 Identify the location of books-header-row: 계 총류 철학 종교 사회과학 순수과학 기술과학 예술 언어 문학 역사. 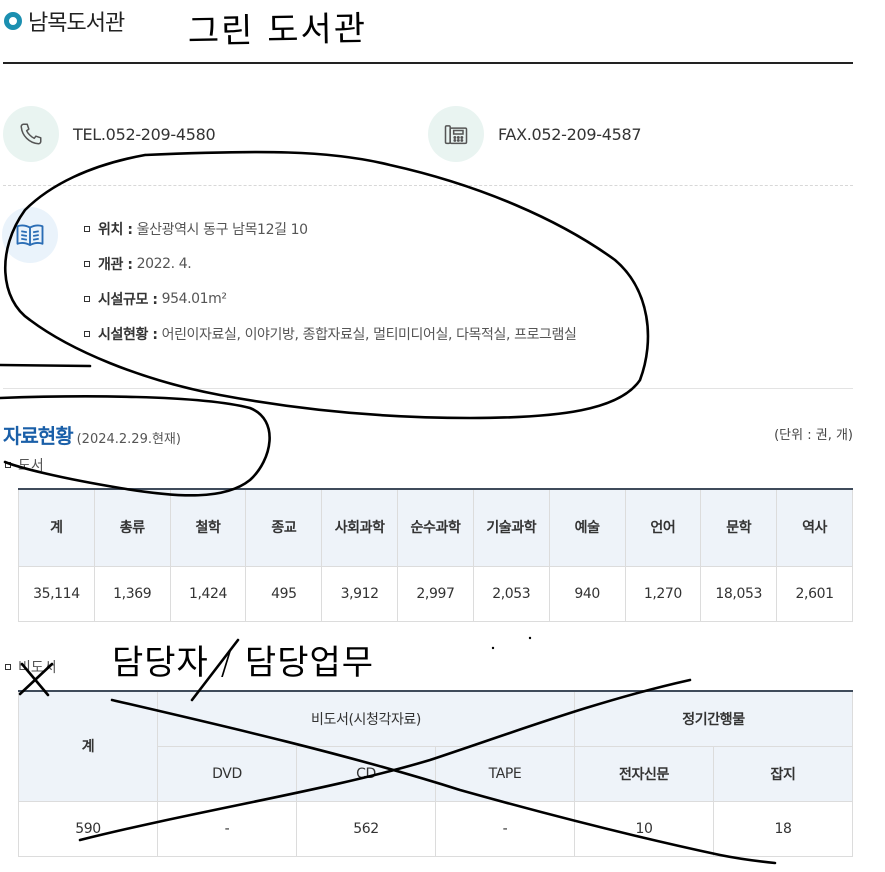
(435, 527).